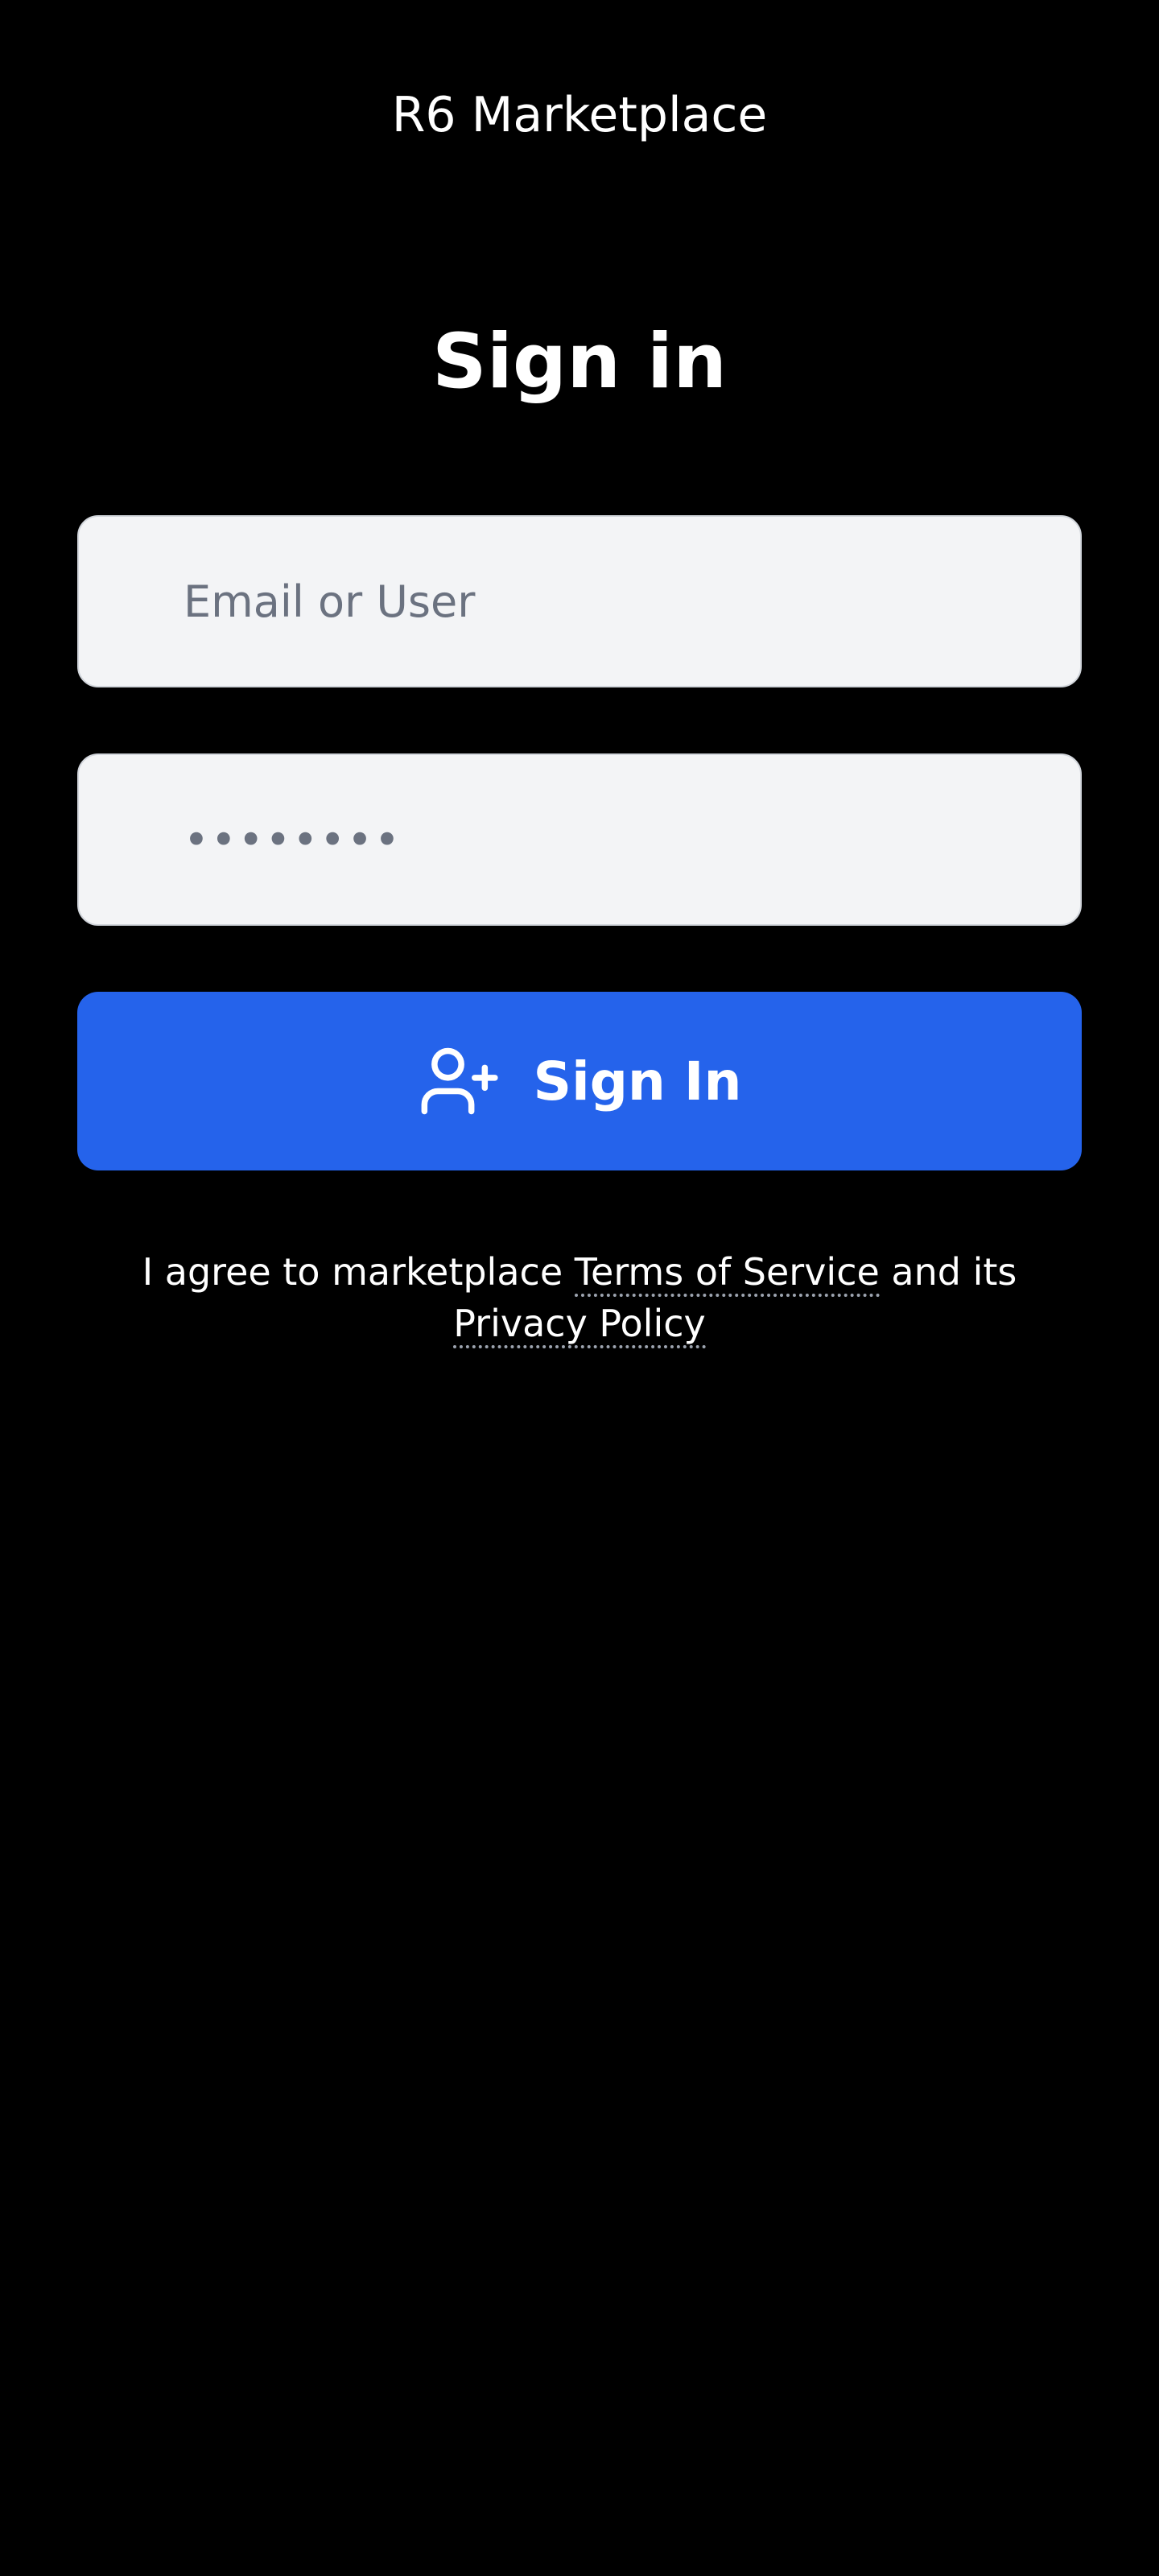 The height and width of the screenshot is (2576, 1159). I want to click on password-field-container: ••••••••, so click(579, 839).